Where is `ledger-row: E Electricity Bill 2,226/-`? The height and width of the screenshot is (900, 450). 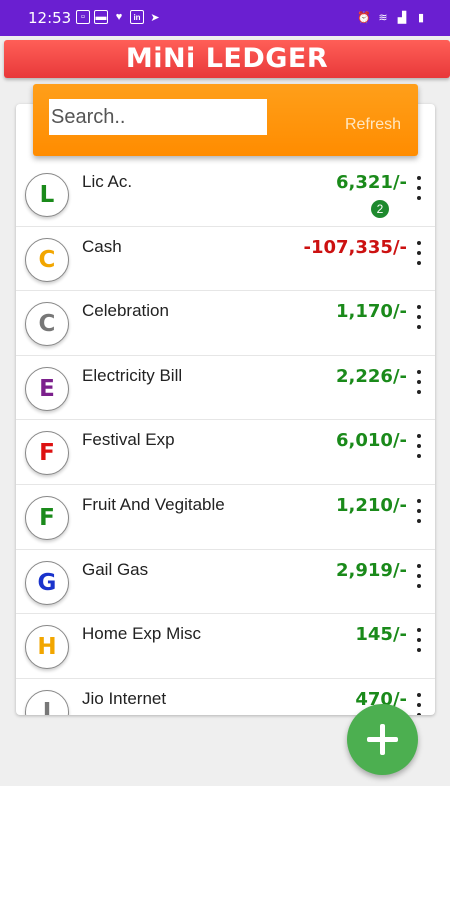
ledger-row: E Electricity Bill 2,226/- is located at coordinates (225, 388).